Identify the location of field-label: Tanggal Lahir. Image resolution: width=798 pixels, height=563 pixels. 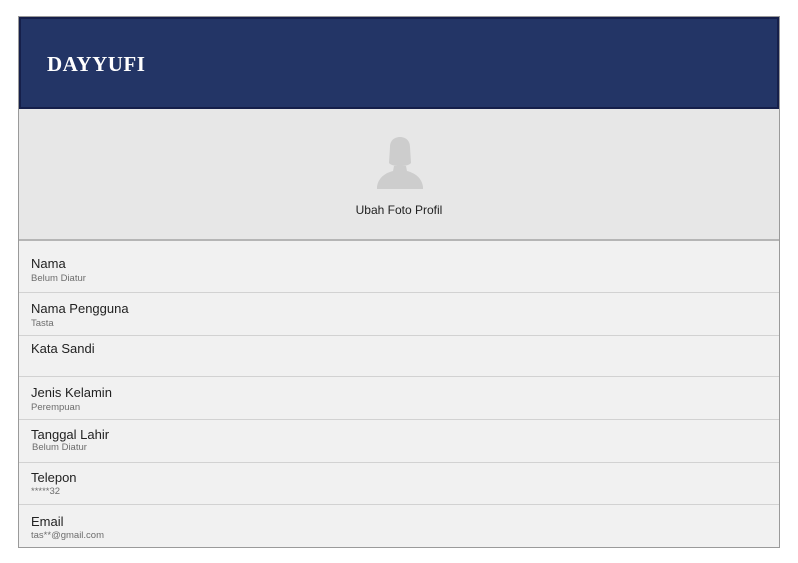
(70, 434).